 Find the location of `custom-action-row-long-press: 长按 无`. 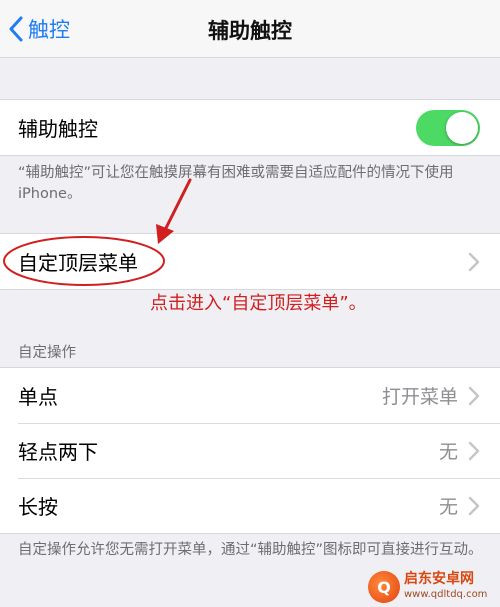

custom-action-row-long-press: 长按 无 is located at coordinates (250, 505).